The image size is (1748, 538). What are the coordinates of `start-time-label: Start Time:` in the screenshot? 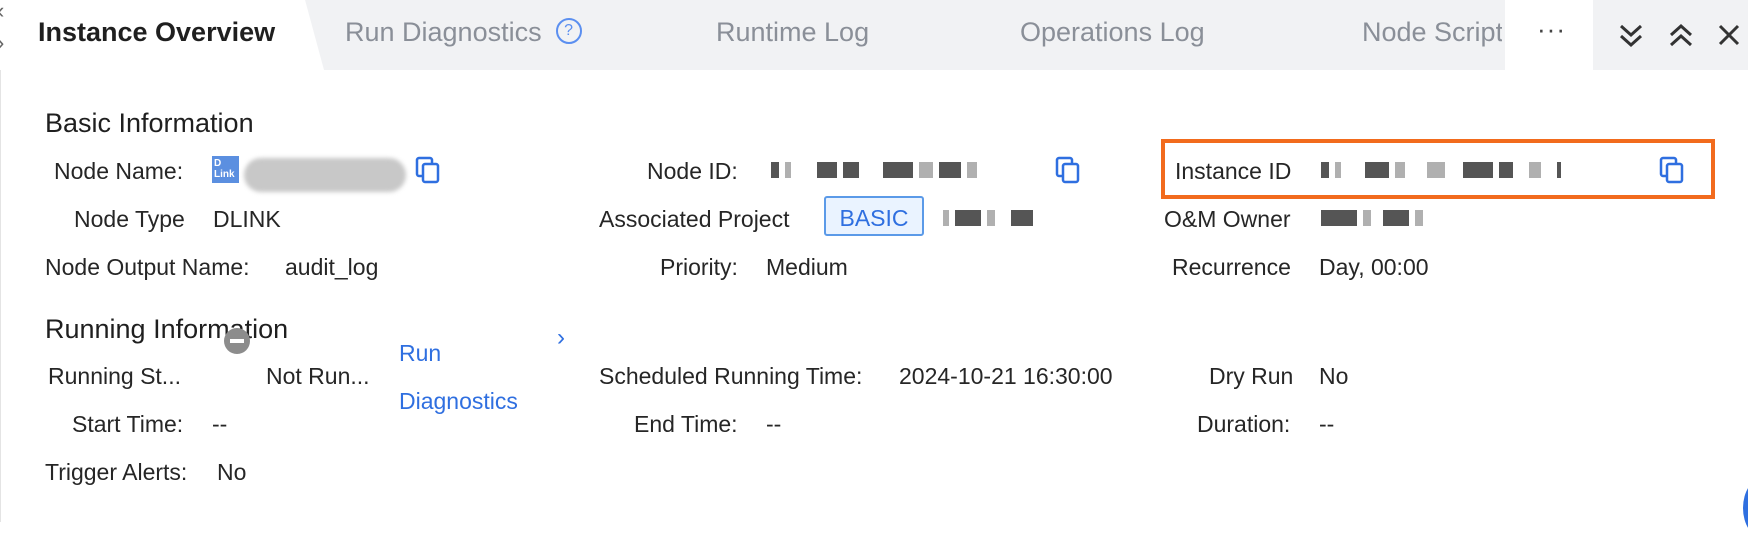 It's located at (128, 424).